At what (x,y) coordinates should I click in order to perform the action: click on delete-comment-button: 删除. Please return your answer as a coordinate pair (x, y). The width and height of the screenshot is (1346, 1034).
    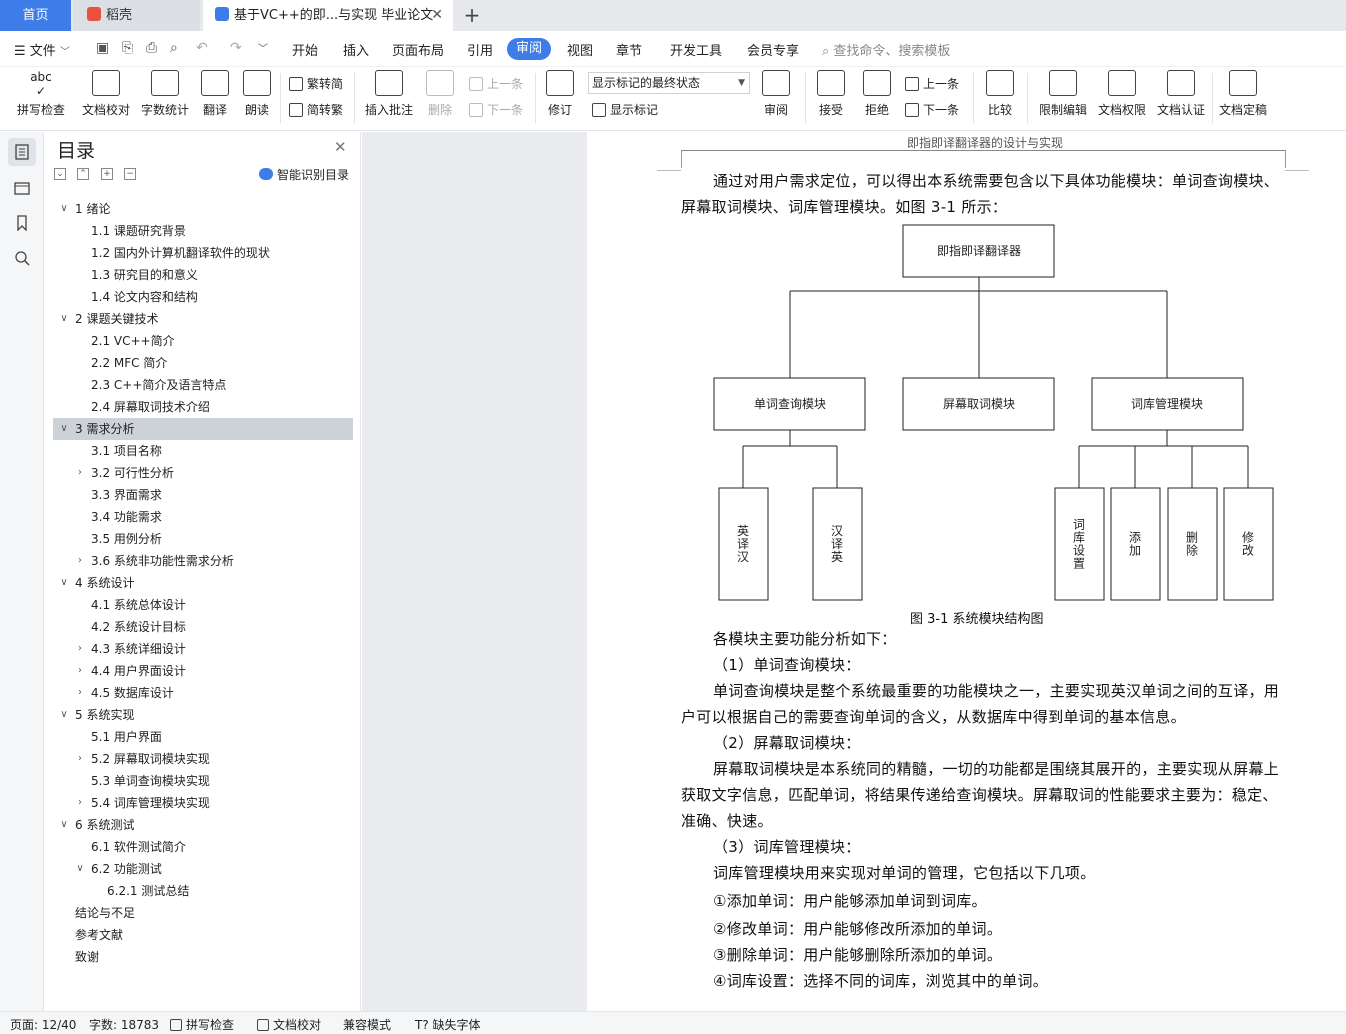
    Looking at the image, I should click on (440, 94).